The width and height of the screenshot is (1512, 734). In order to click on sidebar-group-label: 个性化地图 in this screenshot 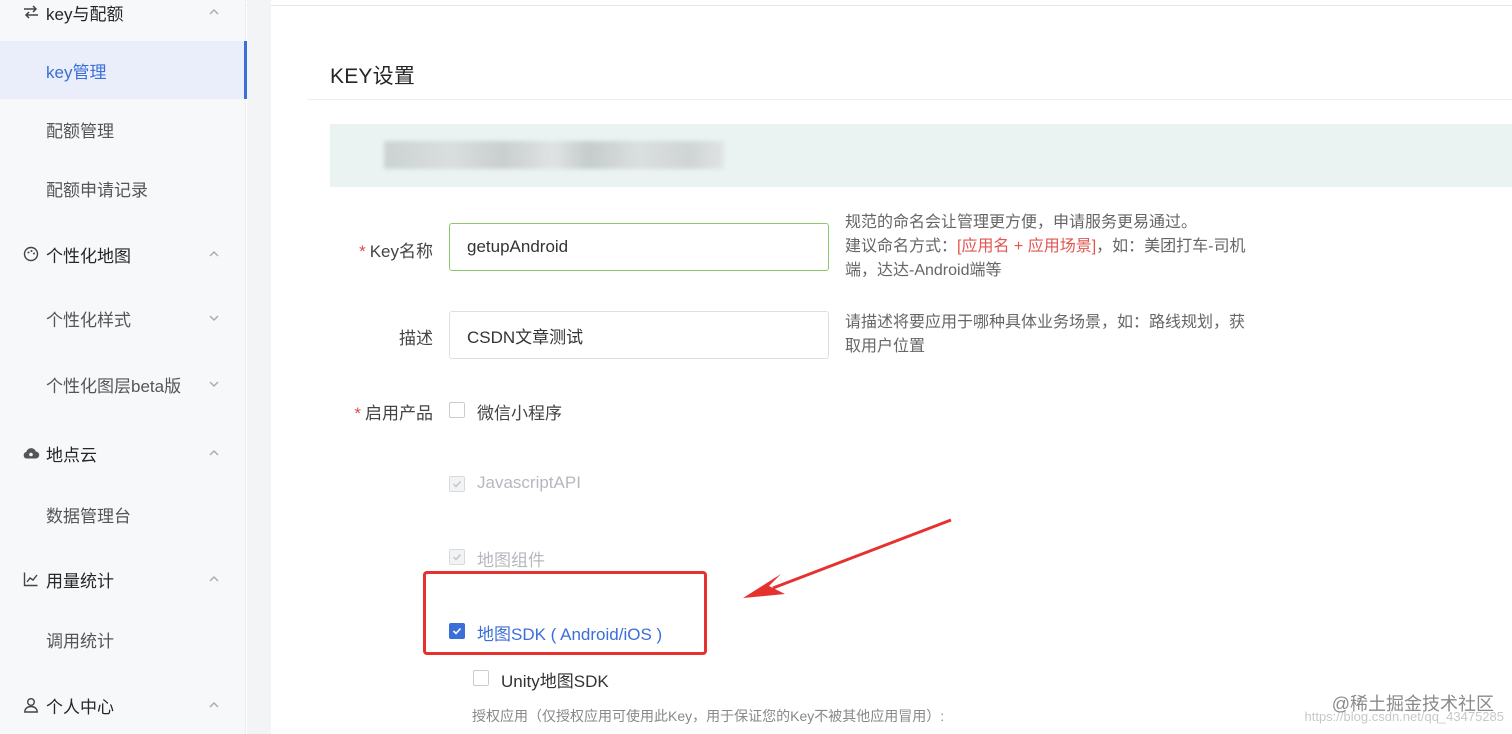, I will do `click(88, 256)`.